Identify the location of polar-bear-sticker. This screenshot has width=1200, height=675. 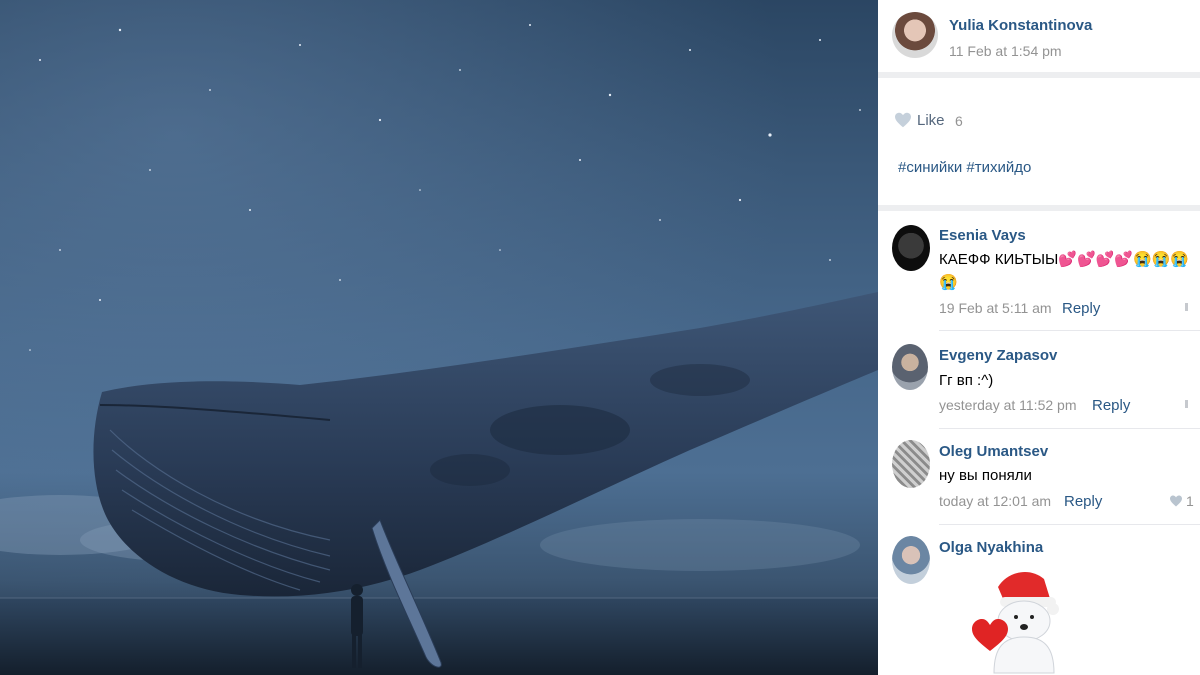
(1015, 623).